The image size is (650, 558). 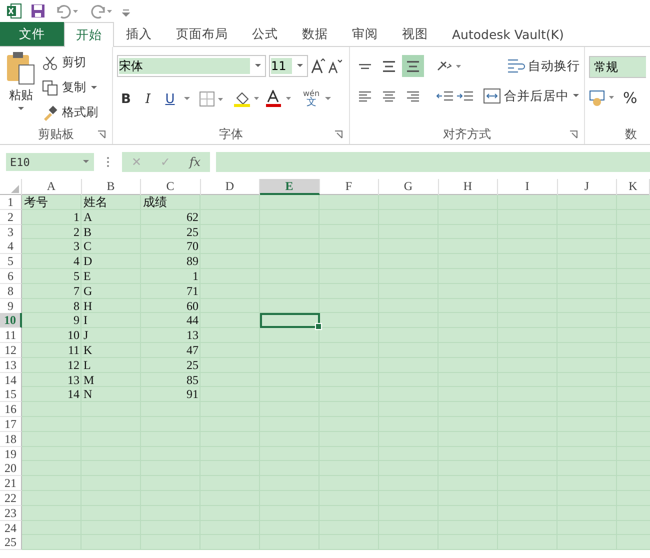 I want to click on row-header: 15, so click(x=11, y=394).